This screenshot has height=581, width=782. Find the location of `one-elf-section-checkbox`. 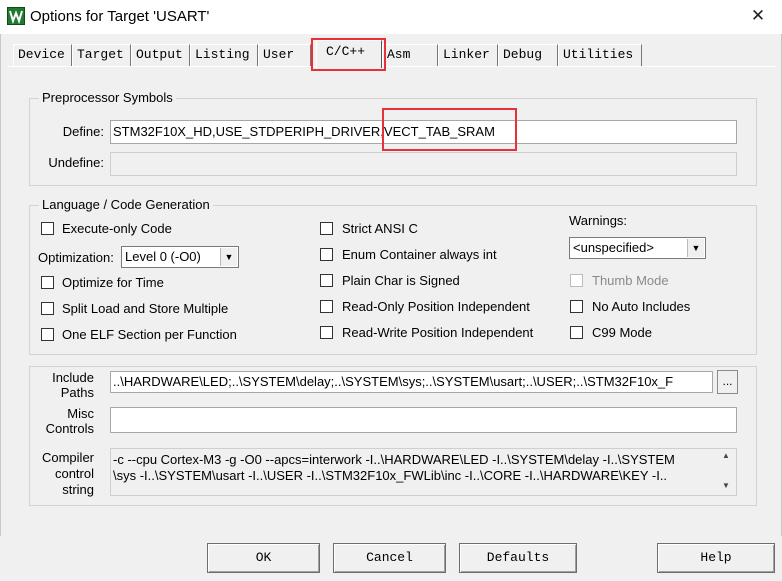

one-elf-section-checkbox is located at coordinates (47, 334).